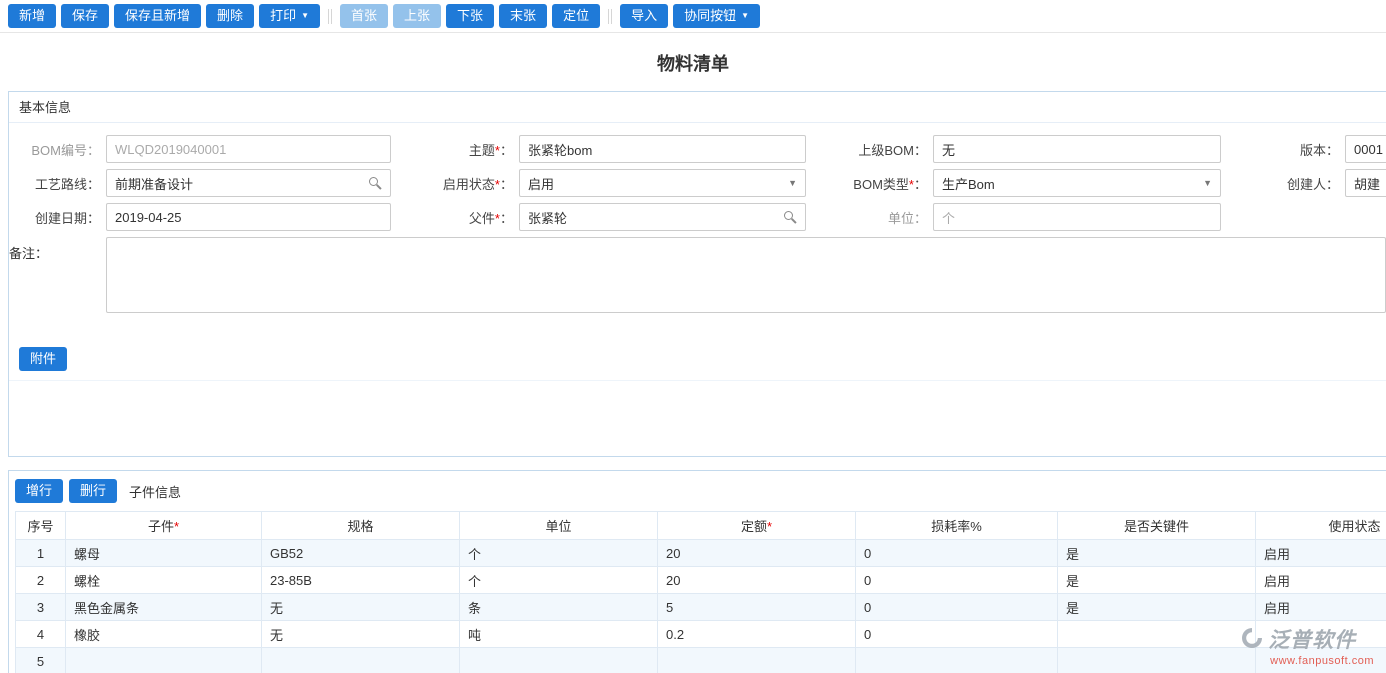 This screenshot has height=673, width=1386. Describe the element at coordinates (85, 16) in the screenshot. I see `save-button: 保存` at that location.